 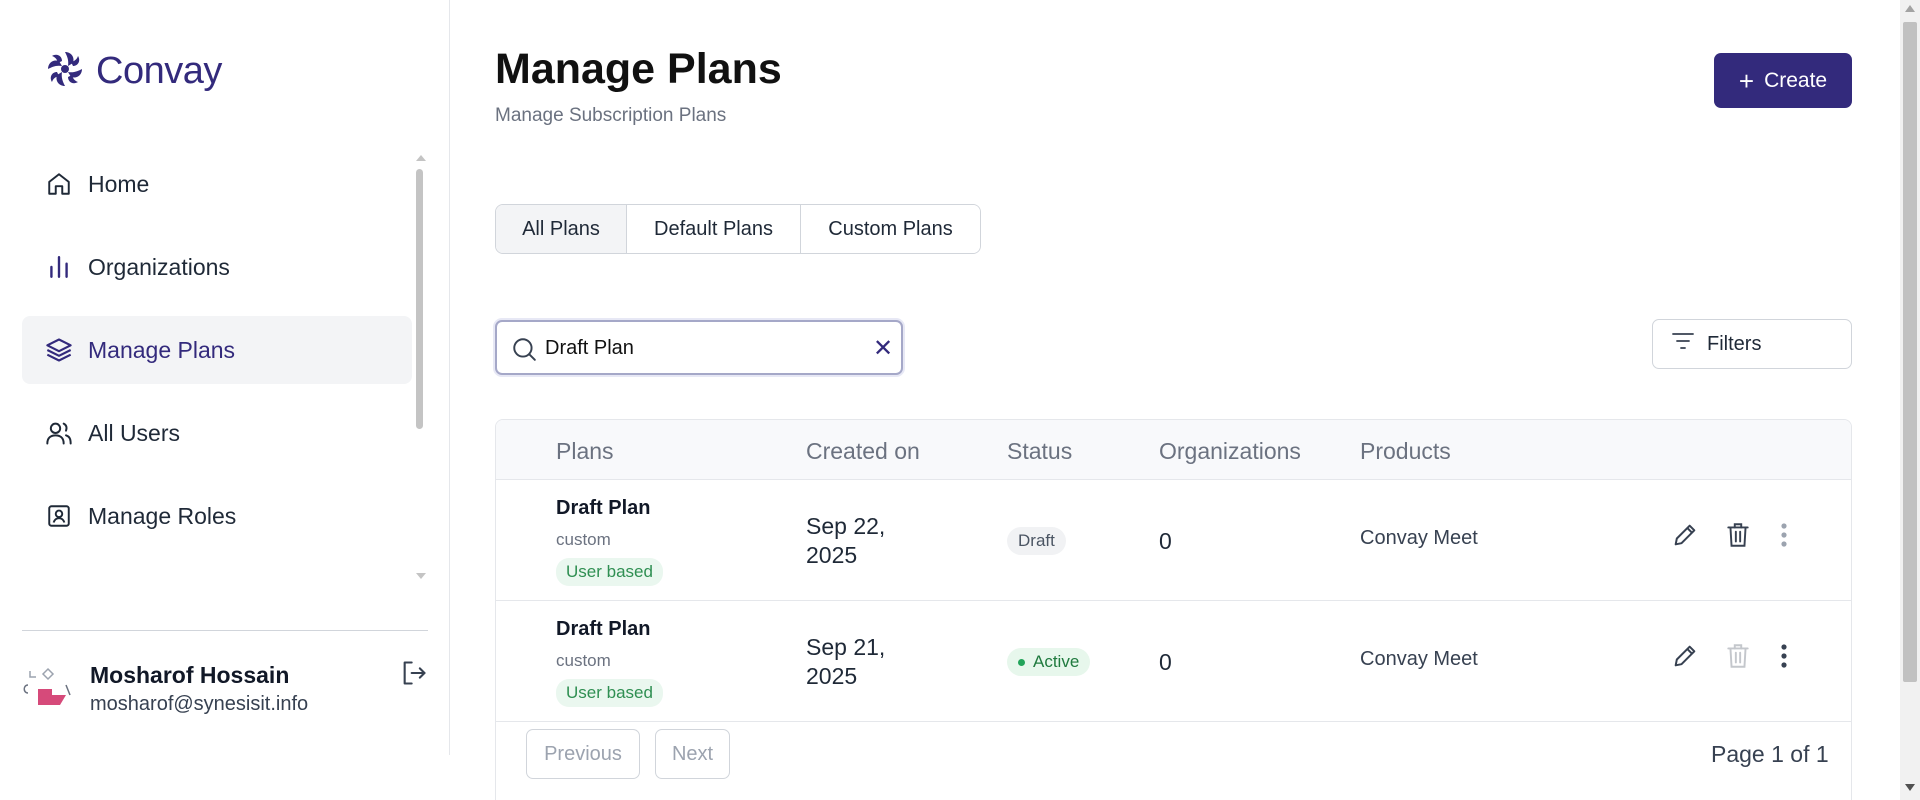 I want to click on filters-button: Filters, so click(x=1752, y=344).